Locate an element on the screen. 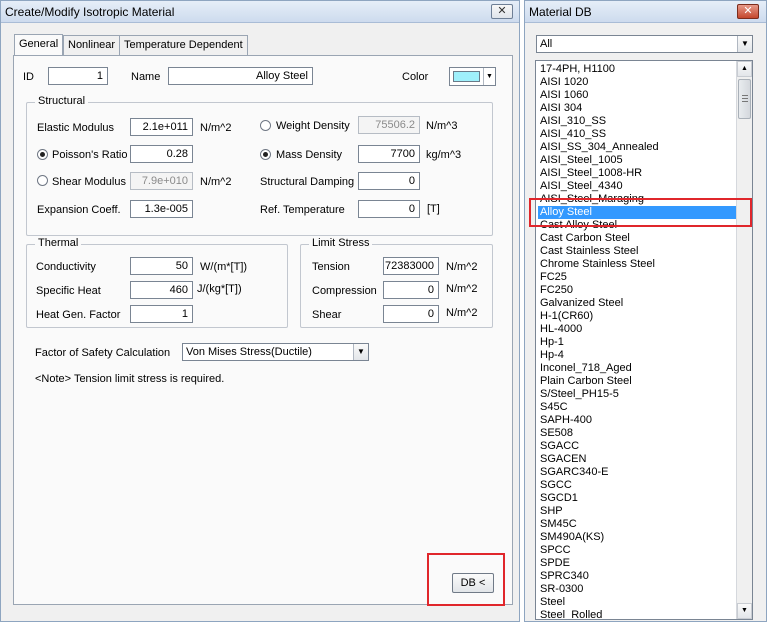 This screenshot has height=622, width=767. material-list-item: Alloy Steel is located at coordinates (638, 212).